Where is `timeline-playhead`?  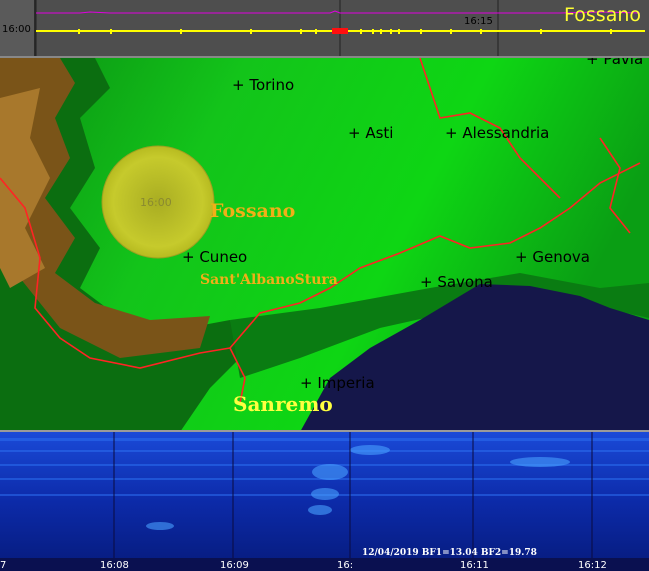
timeline-playhead is located at coordinates (340, 31).